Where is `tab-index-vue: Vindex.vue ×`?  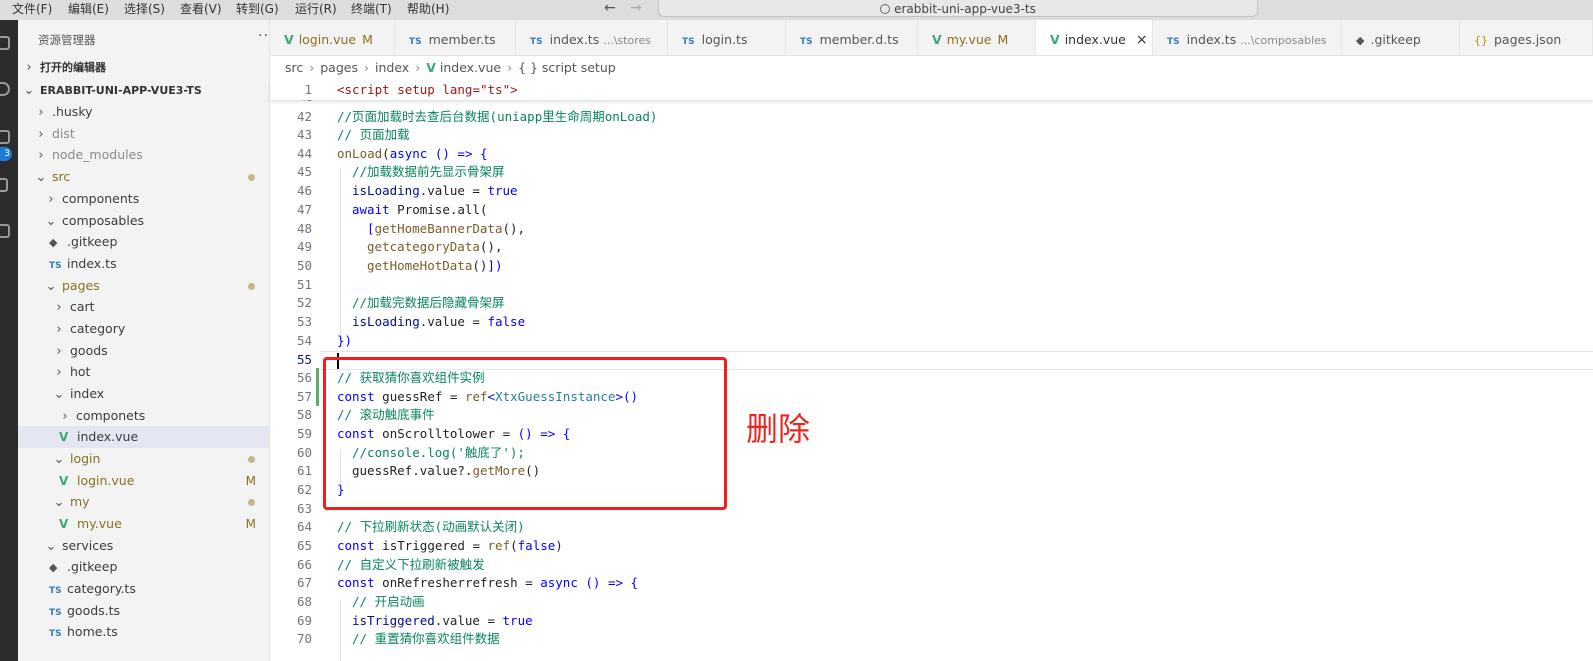
tab-index-vue: Vindex.vue × is located at coordinates (1094, 37).